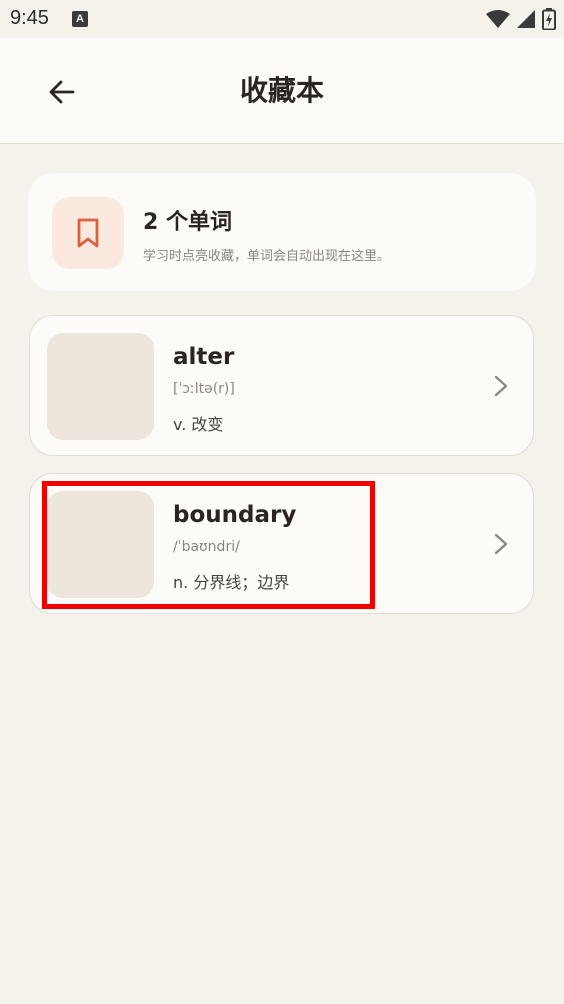  Describe the element at coordinates (235, 515) in the screenshot. I see `word-title: boundary` at that location.